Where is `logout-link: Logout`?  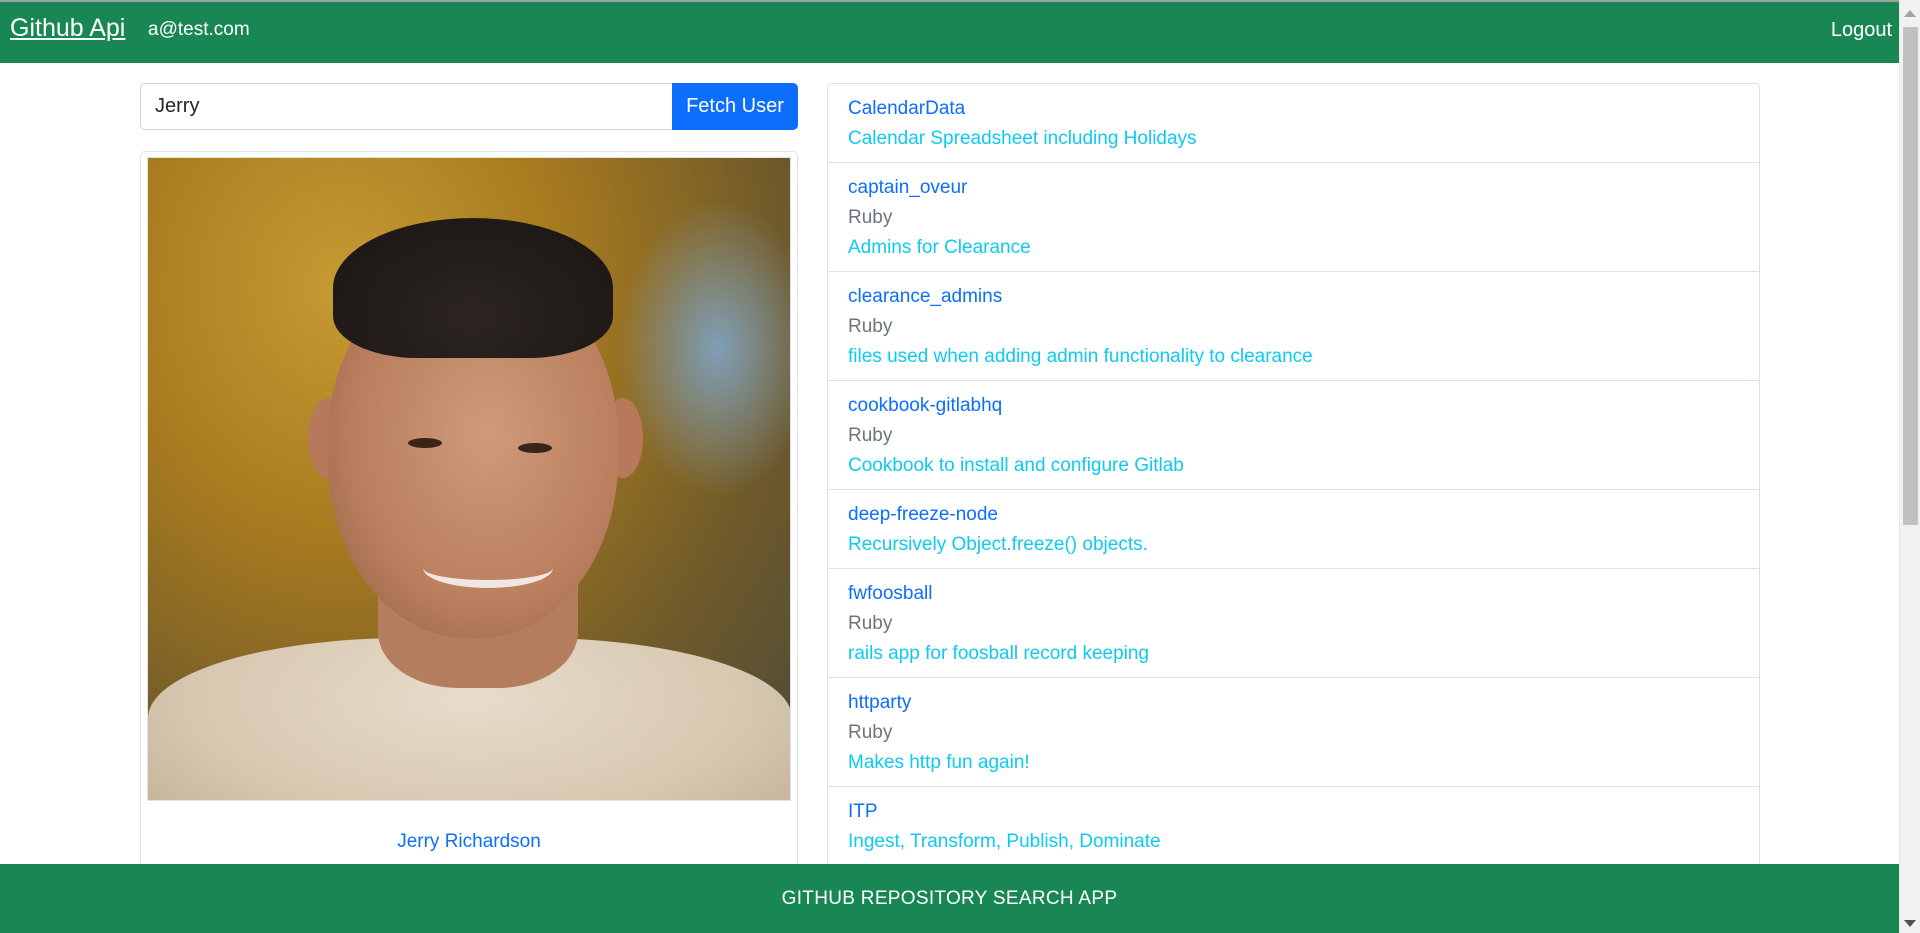
logout-link: Logout is located at coordinates (1861, 30).